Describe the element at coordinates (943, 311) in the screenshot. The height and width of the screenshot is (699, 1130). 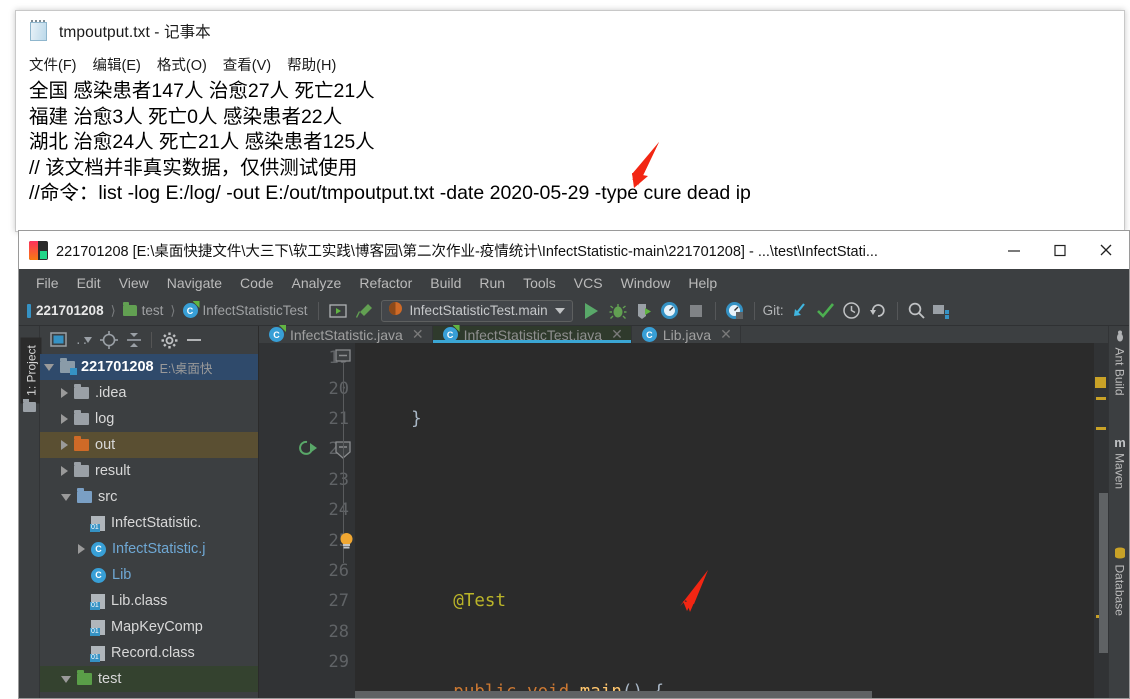
I see `project-structure-icon` at that location.